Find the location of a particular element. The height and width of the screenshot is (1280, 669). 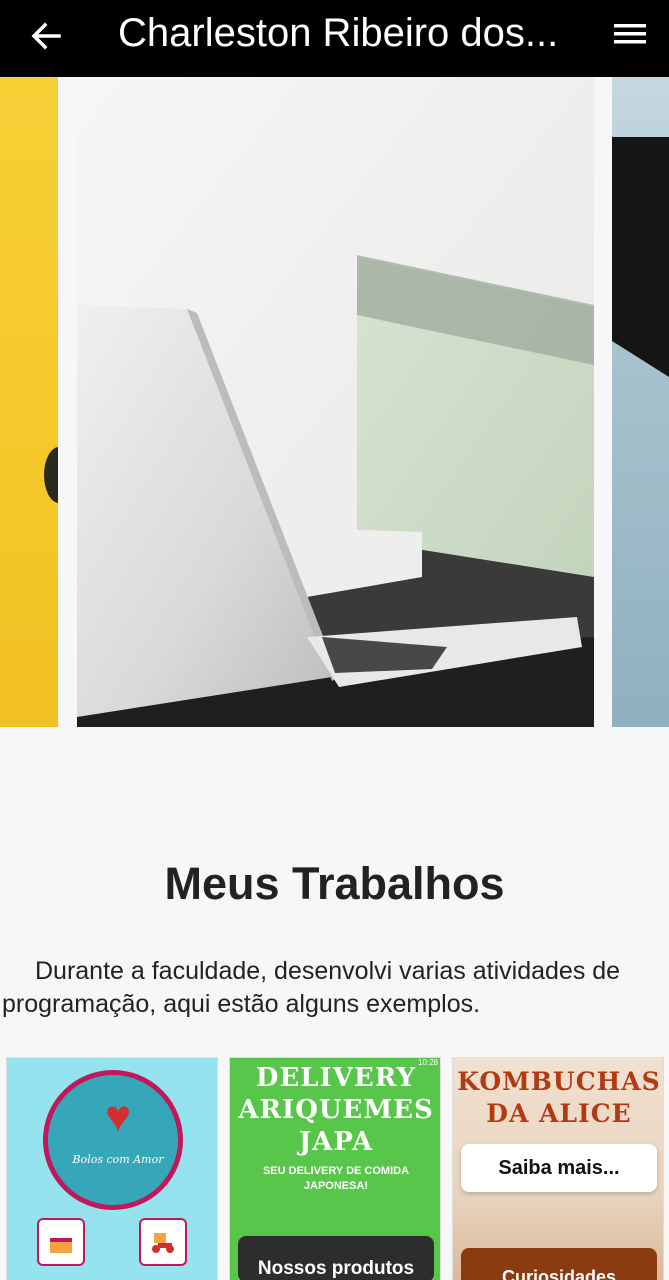

back-button is located at coordinates (46, 36).